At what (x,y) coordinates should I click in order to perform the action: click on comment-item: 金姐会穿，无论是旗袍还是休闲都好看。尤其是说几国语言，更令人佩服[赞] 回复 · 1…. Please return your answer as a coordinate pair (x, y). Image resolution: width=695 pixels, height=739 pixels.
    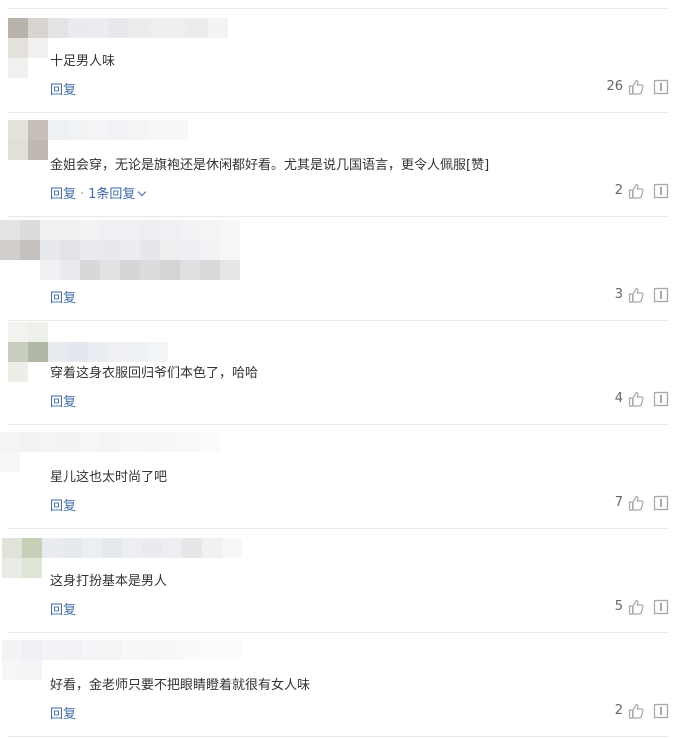
    Looking at the image, I should click on (347, 164).